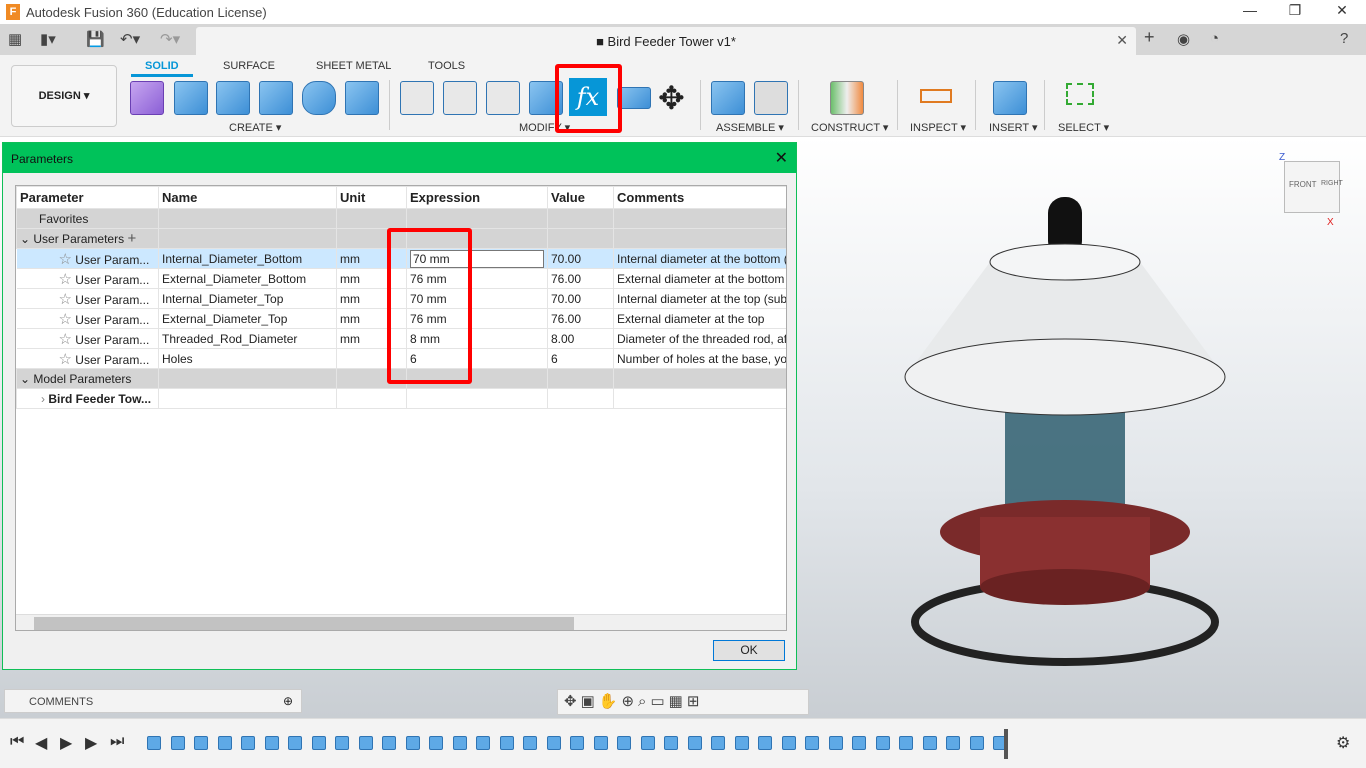 The height and width of the screenshot is (768, 1366). What do you see at coordinates (304, 623) in the screenshot?
I see `scrollbar-thumb` at bounding box center [304, 623].